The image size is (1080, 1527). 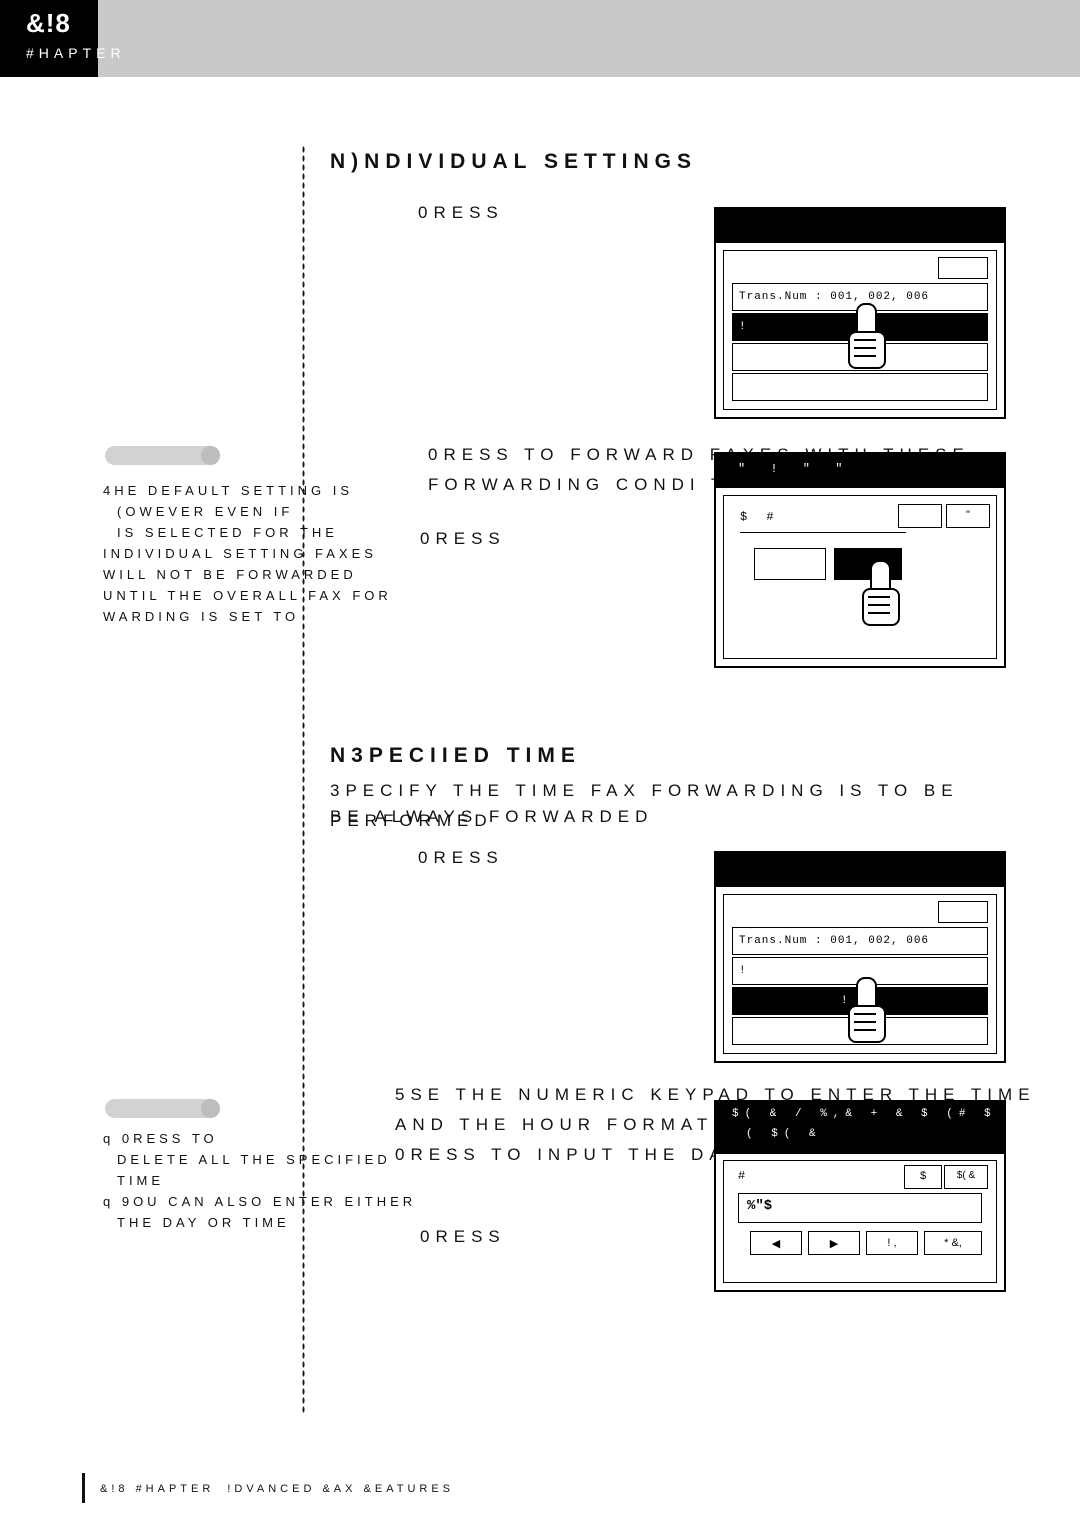 I want to click on panel-1-inner: Trans.Num : 001, 002, 006 ! ! ", so click(x=860, y=330).